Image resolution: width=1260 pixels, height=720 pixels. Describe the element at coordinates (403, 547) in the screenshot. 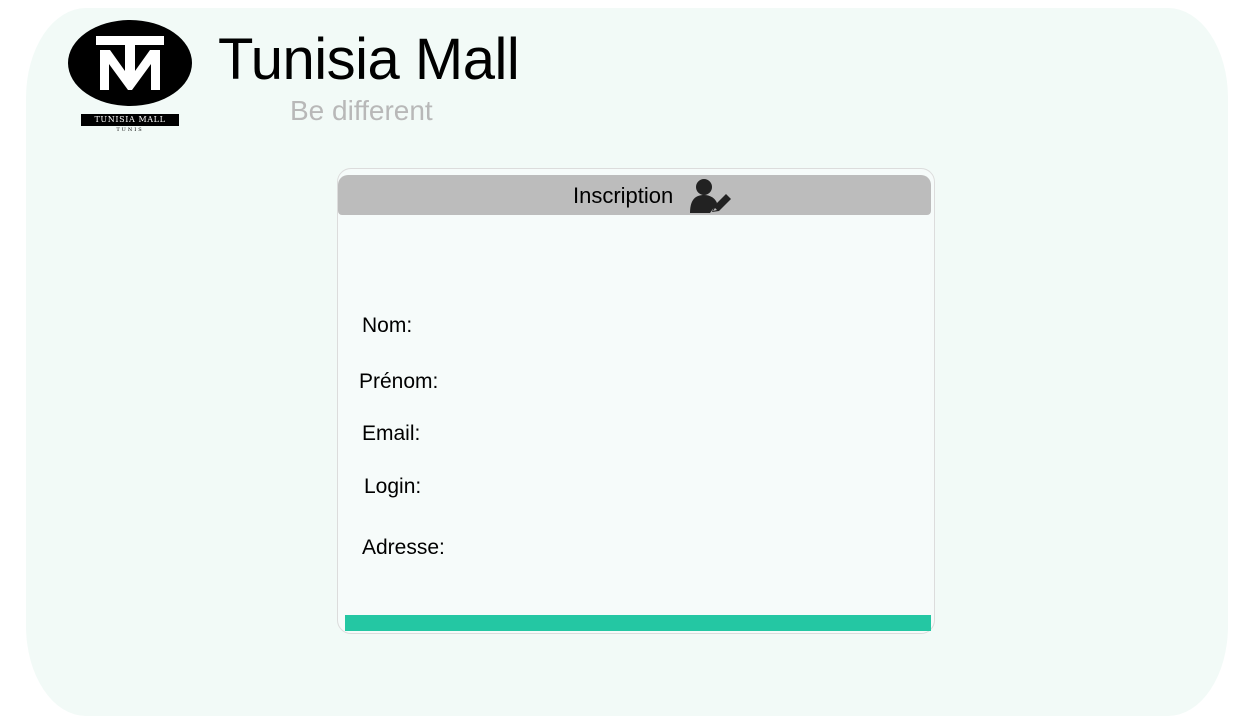

I see `field-label-adresse: Adresse:` at that location.